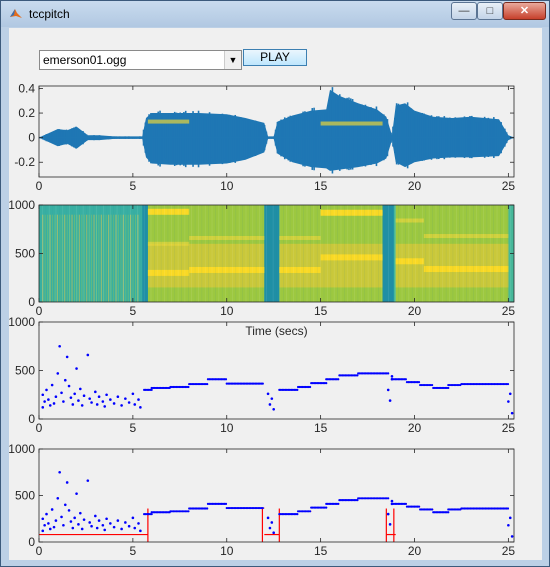  I want to click on minimize-button: —, so click(464, 11).